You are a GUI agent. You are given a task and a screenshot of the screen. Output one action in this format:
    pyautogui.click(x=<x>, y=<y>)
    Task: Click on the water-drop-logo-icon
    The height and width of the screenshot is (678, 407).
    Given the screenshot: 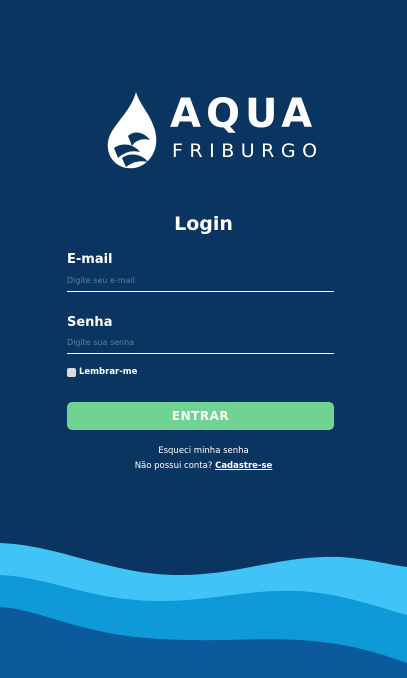 What is the action you would take?
    pyautogui.click(x=132, y=130)
    